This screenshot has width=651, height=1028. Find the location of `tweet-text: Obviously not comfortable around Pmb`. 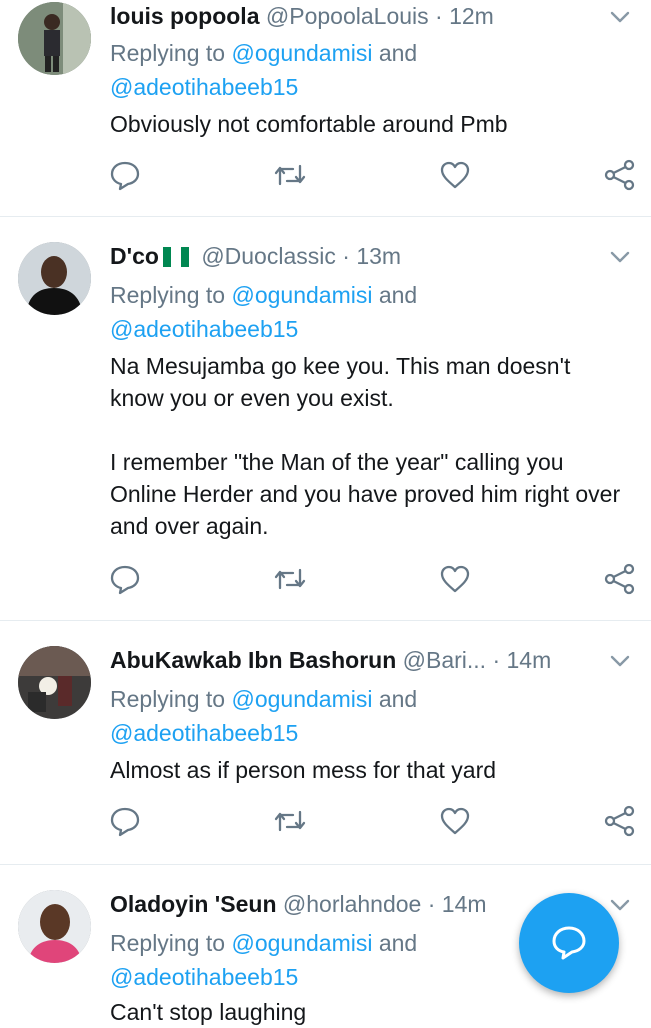

tweet-text: Obviously not comfortable around Pmb is located at coordinates (309, 124).